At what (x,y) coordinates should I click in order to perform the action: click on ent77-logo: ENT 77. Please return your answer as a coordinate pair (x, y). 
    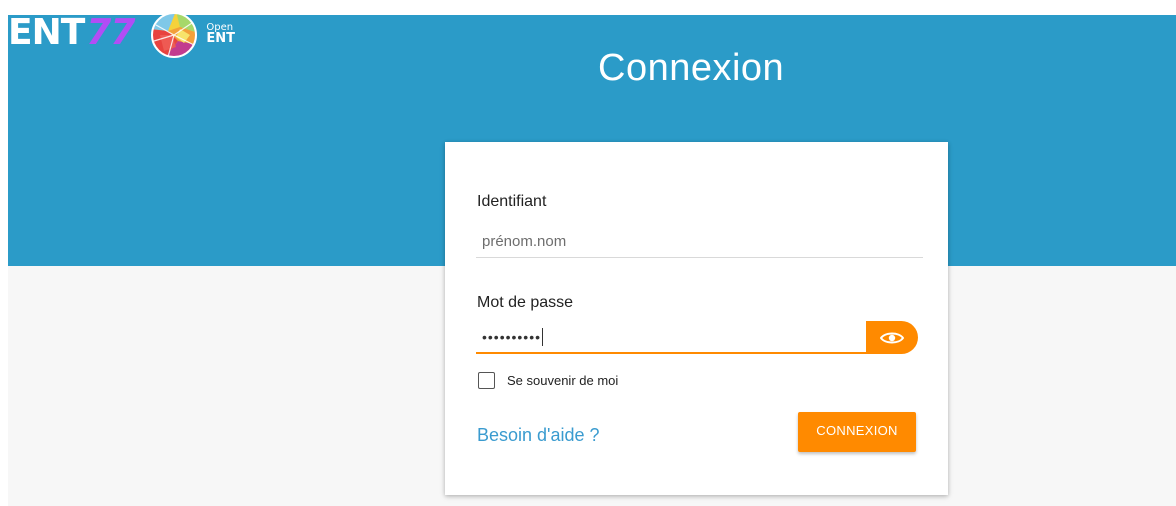
    Looking at the image, I should click on (71, 32).